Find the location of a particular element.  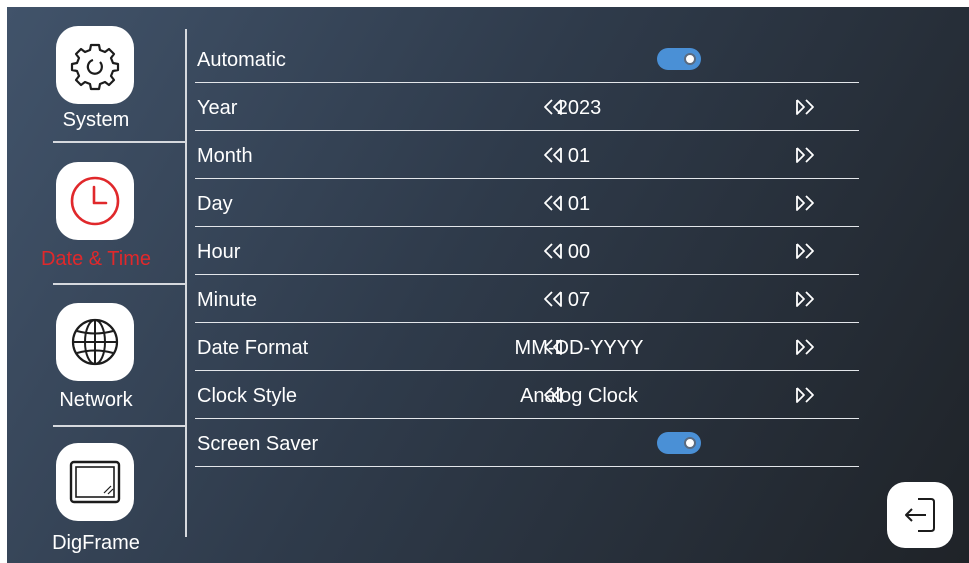

globe-icon is located at coordinates (95, 342).